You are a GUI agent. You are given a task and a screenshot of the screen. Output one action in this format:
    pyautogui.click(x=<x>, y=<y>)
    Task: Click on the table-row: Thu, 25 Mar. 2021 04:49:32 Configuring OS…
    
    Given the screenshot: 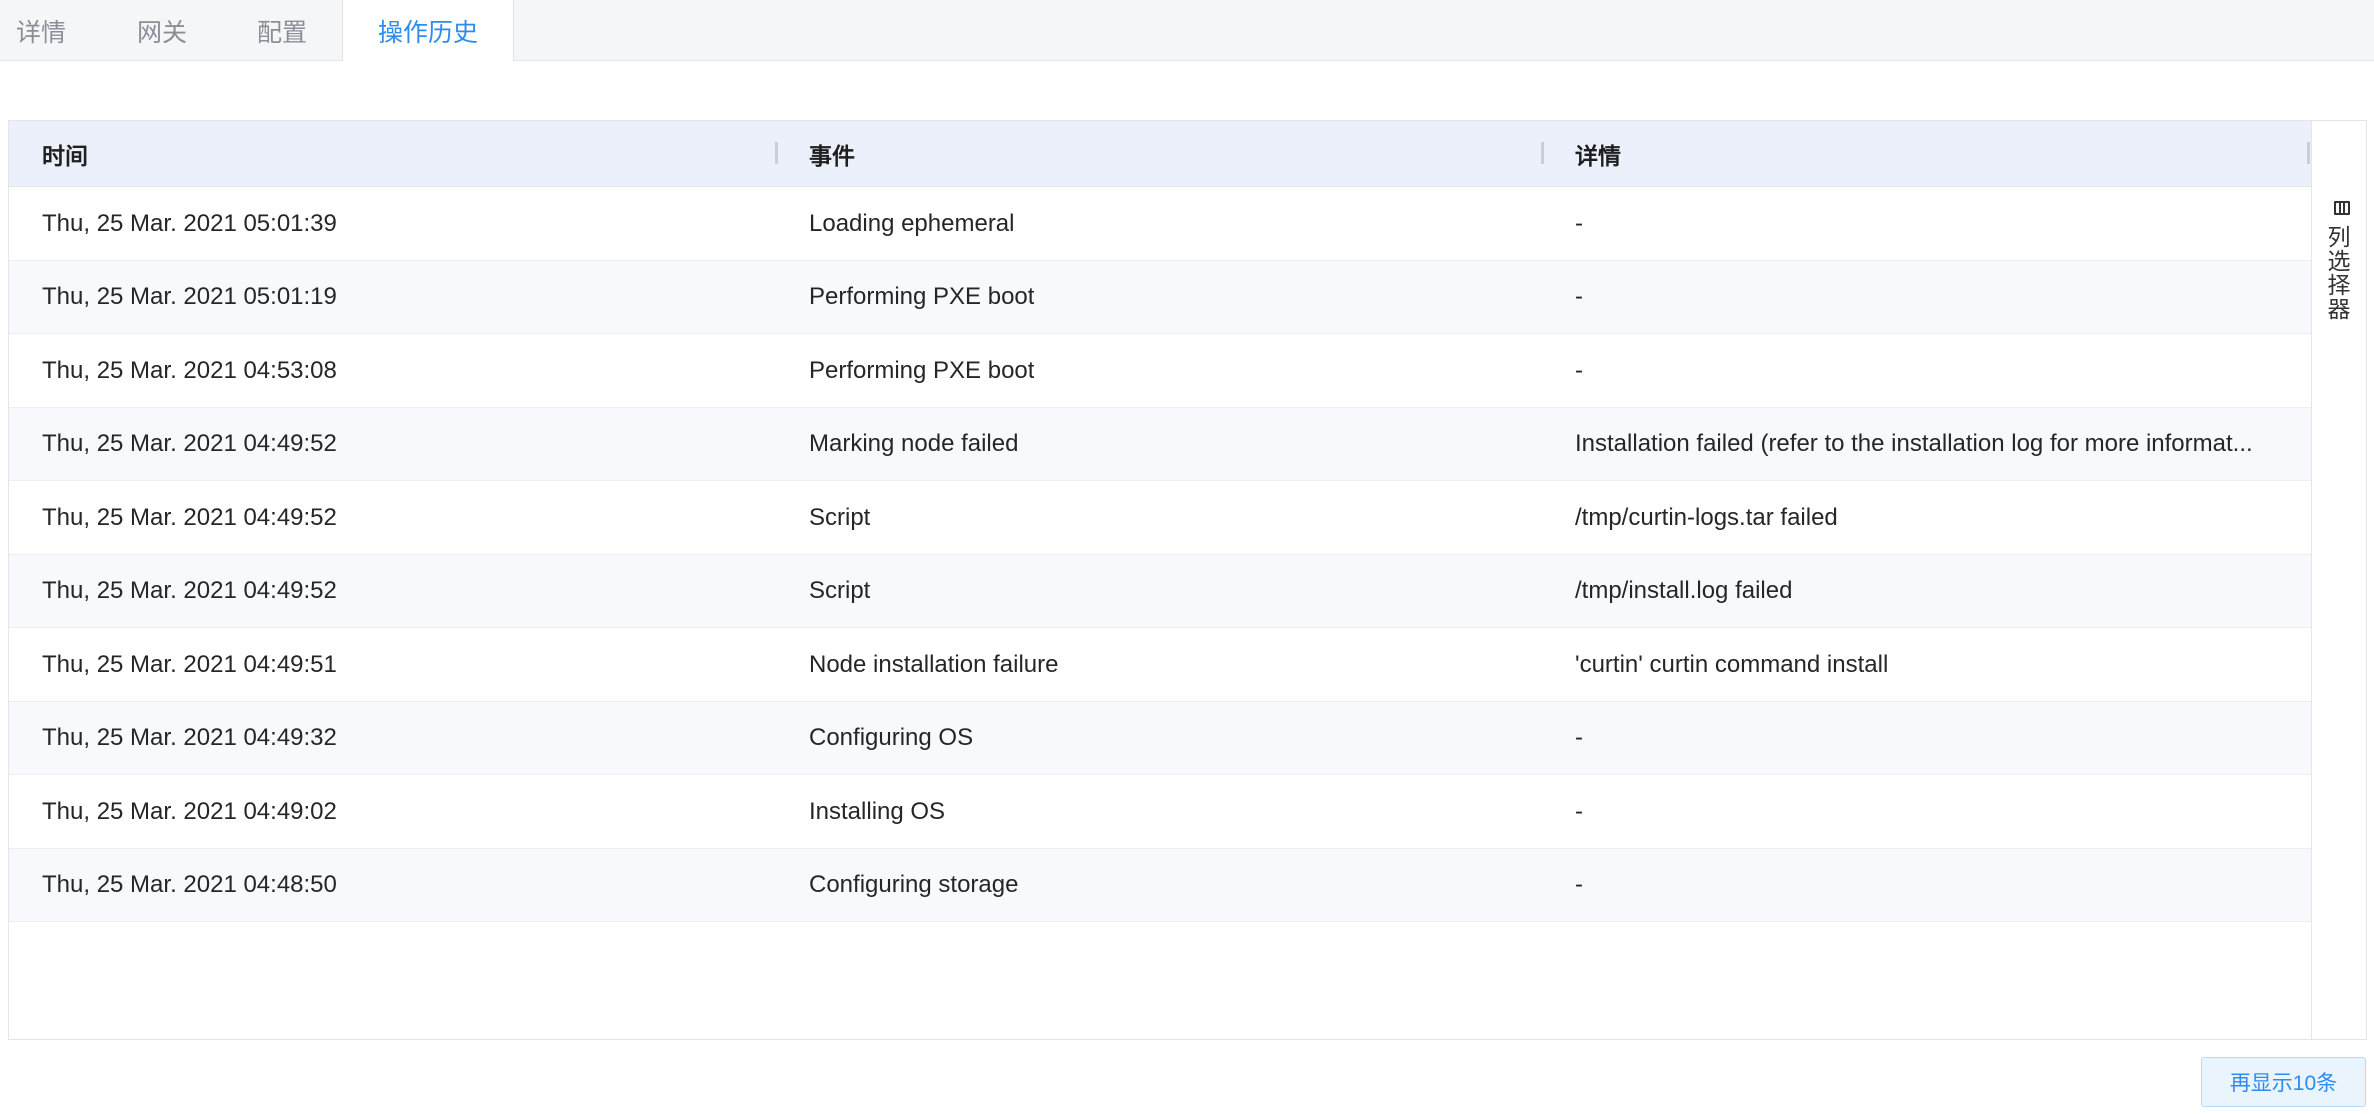 What is the action you would take?
    pyautogui.click(x=1160, y=738)
    